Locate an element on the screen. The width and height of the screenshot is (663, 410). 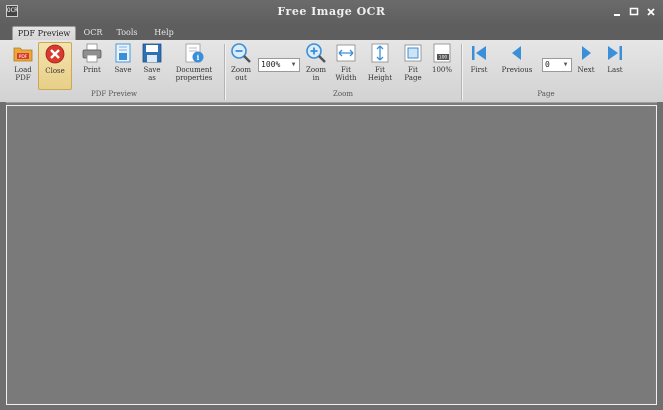
actual-size-icon-text: 100 is located at coordinates (443, 58).